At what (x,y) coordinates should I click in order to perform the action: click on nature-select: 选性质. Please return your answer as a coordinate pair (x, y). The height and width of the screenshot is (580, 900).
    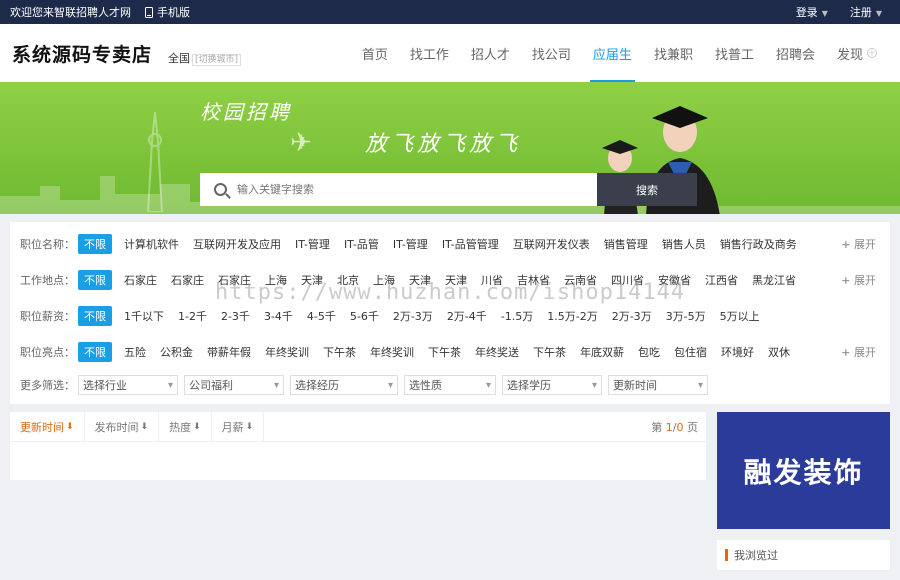
    Looking at the image, I should click on (450, 385).